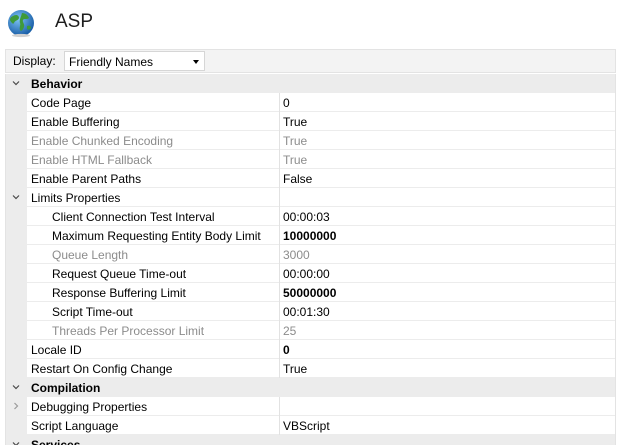 This screenshot has width=624, height=445. Describe the element at coordinates (310, 330) in the screenshot. I see `property-row: Threads Per Processor Limit 25` at that location.